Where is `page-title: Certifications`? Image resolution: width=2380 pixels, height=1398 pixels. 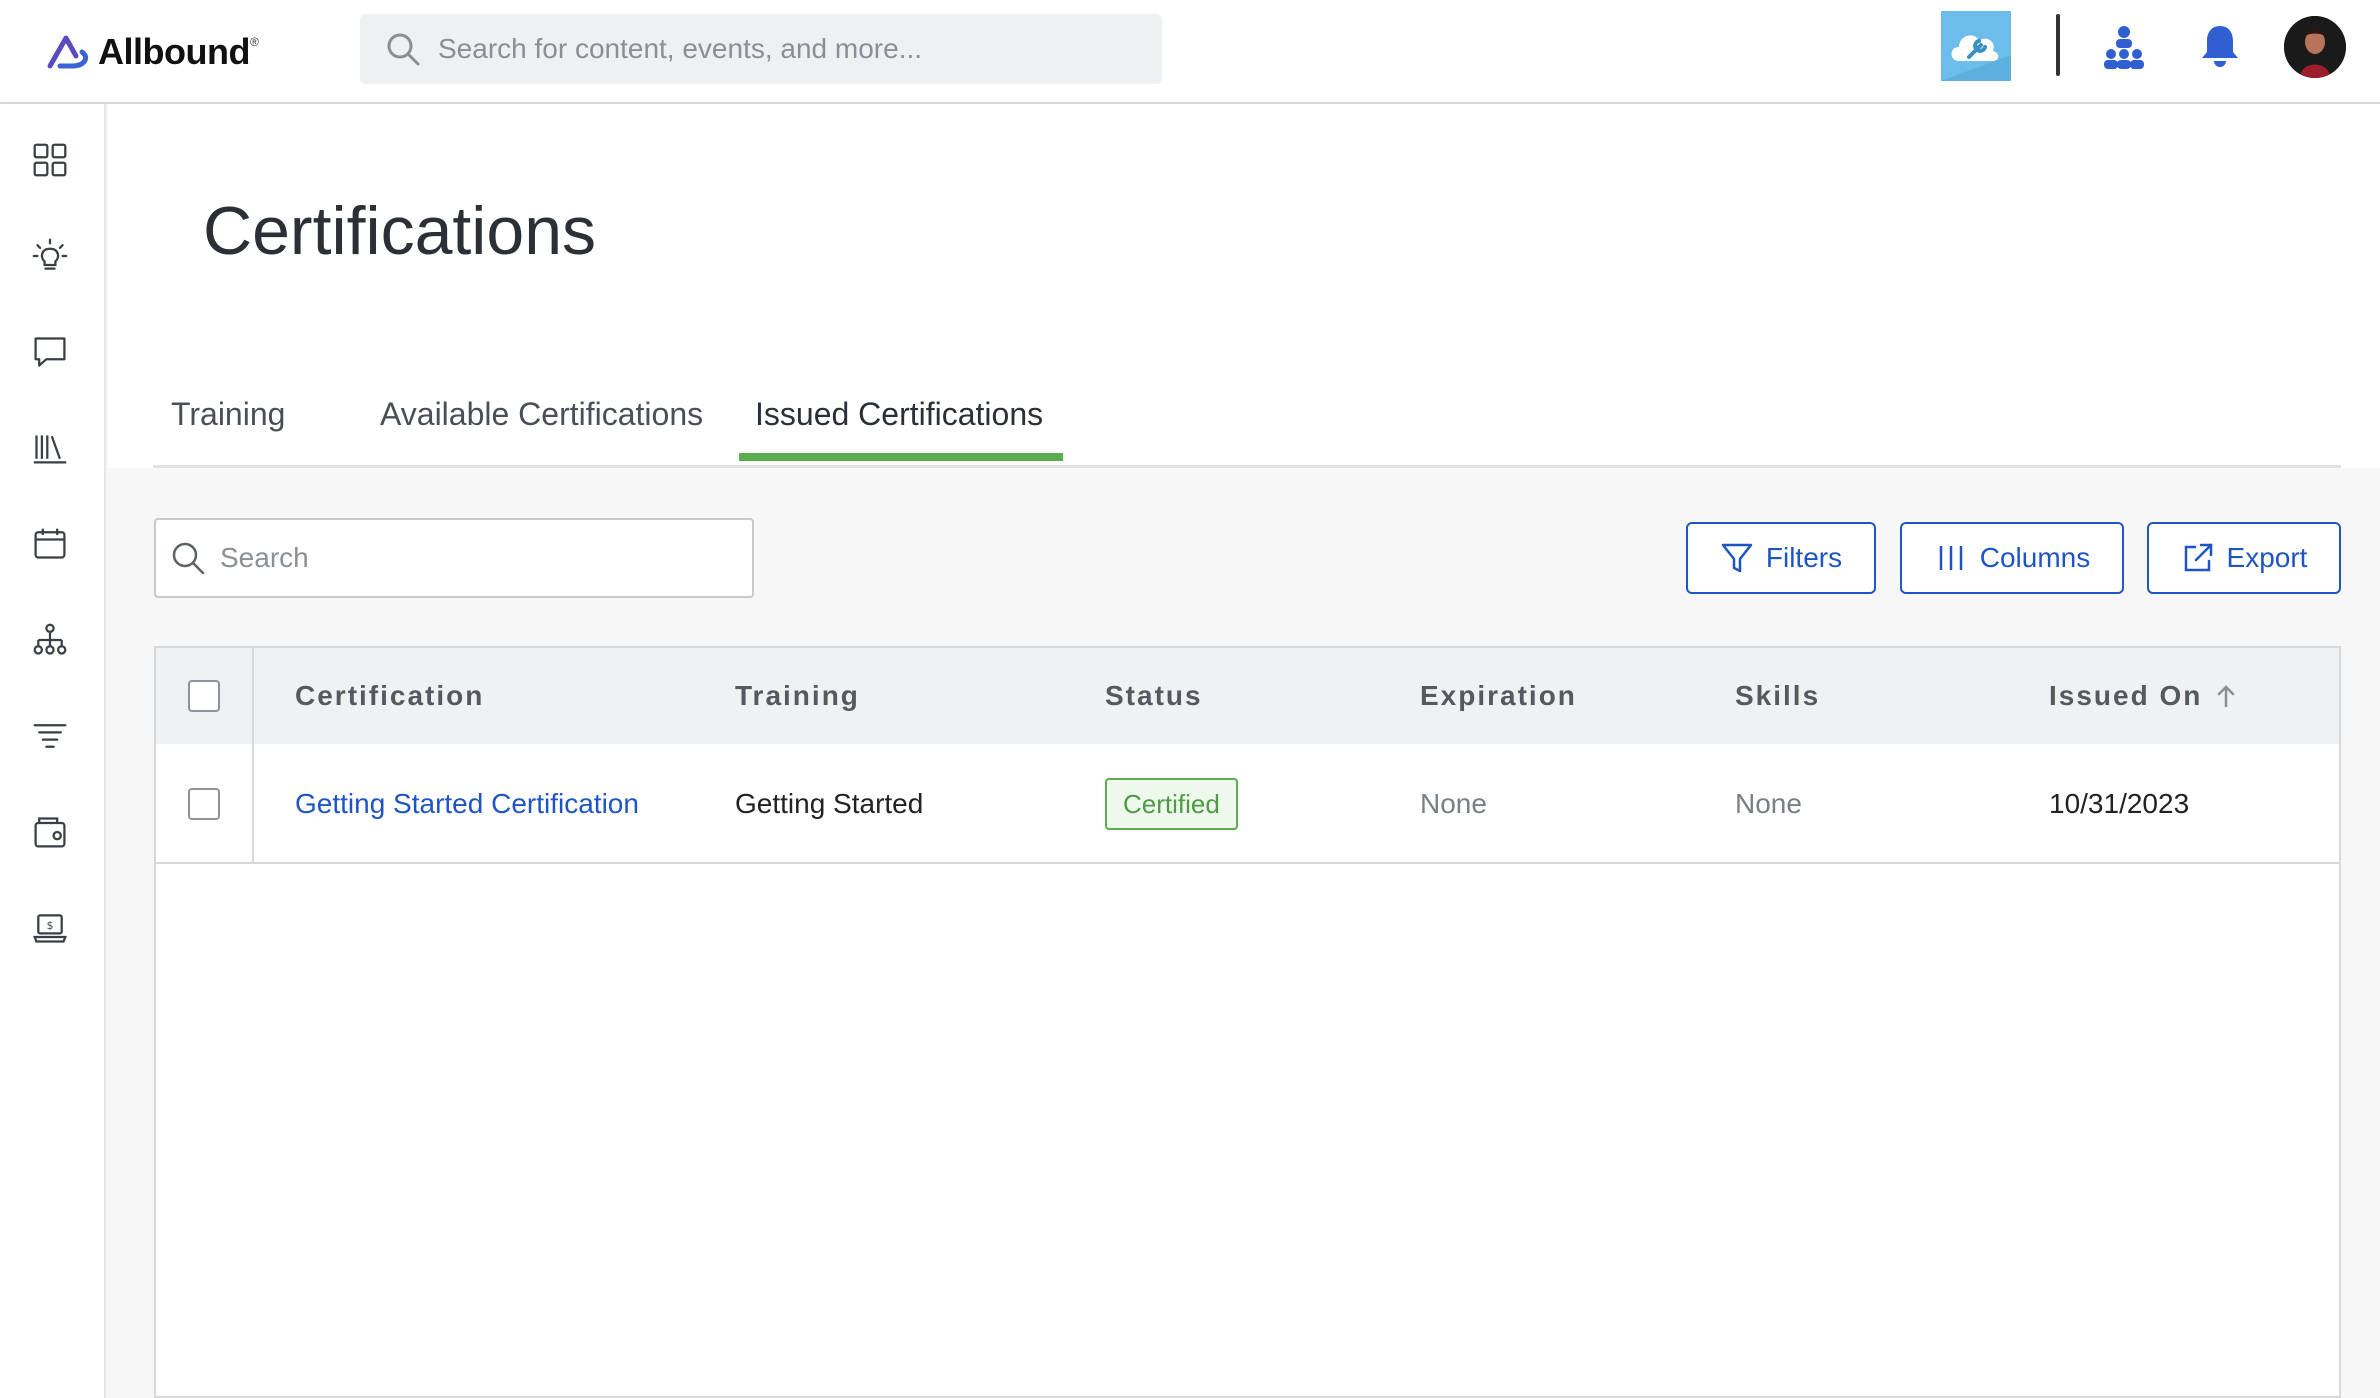
page-title: Certifications is located at coordinates (400, 231).